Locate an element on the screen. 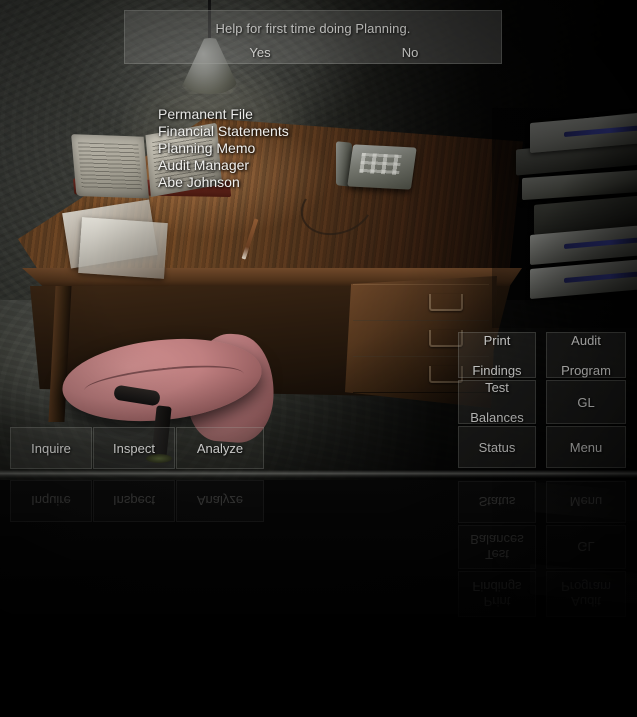  status-label: Status is located at coordinates (497, 447).